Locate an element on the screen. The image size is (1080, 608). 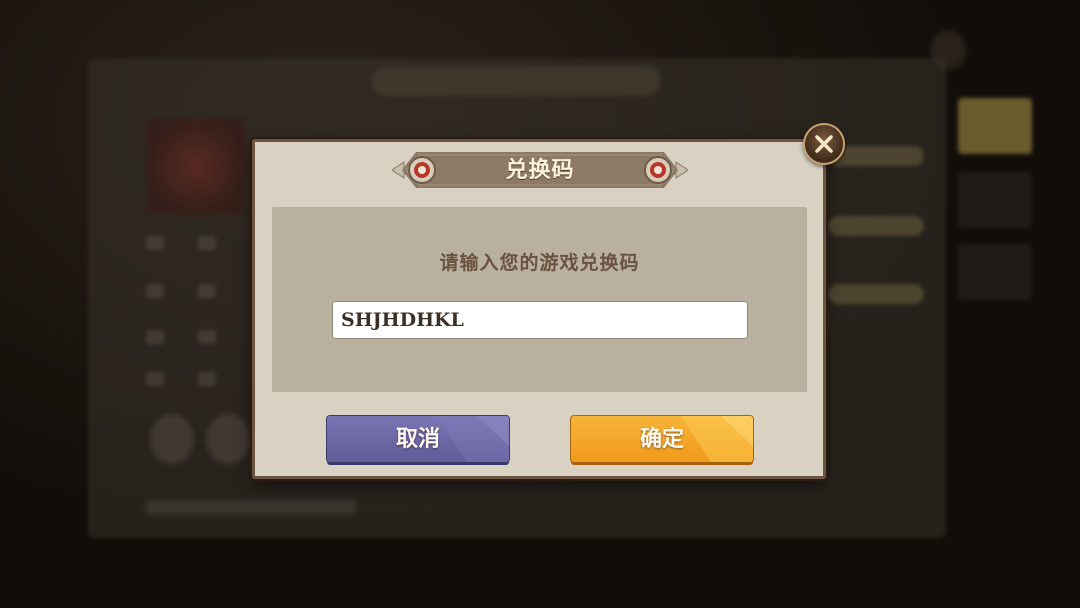
confirm-button: 确定 is located at coordinates (662, 439).